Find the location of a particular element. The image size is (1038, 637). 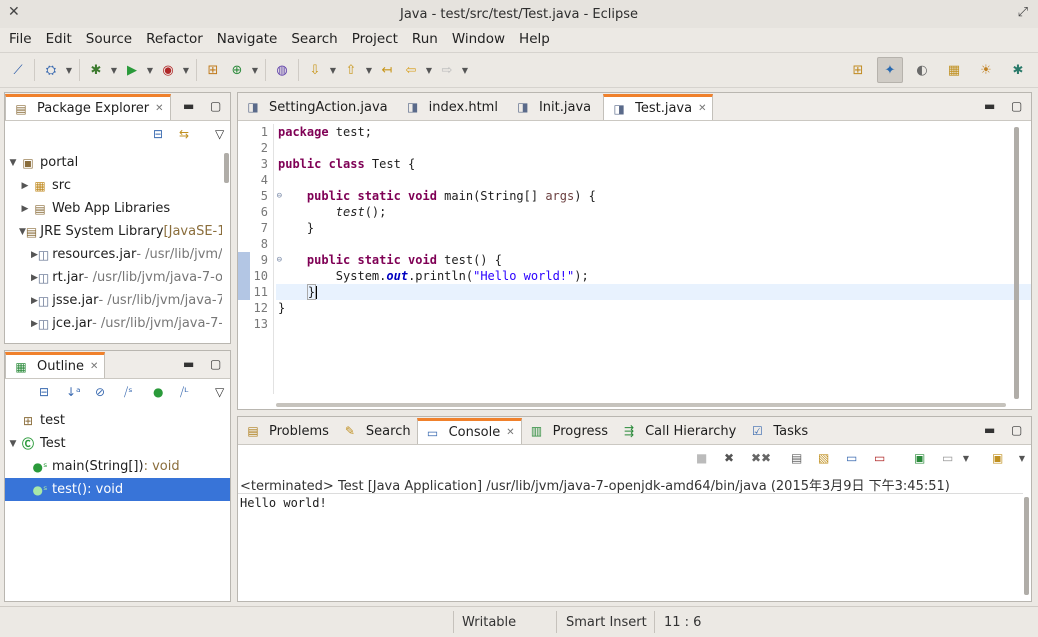

java-browsing-perspective-icon: ▦ is located at coordinates (954, 70).